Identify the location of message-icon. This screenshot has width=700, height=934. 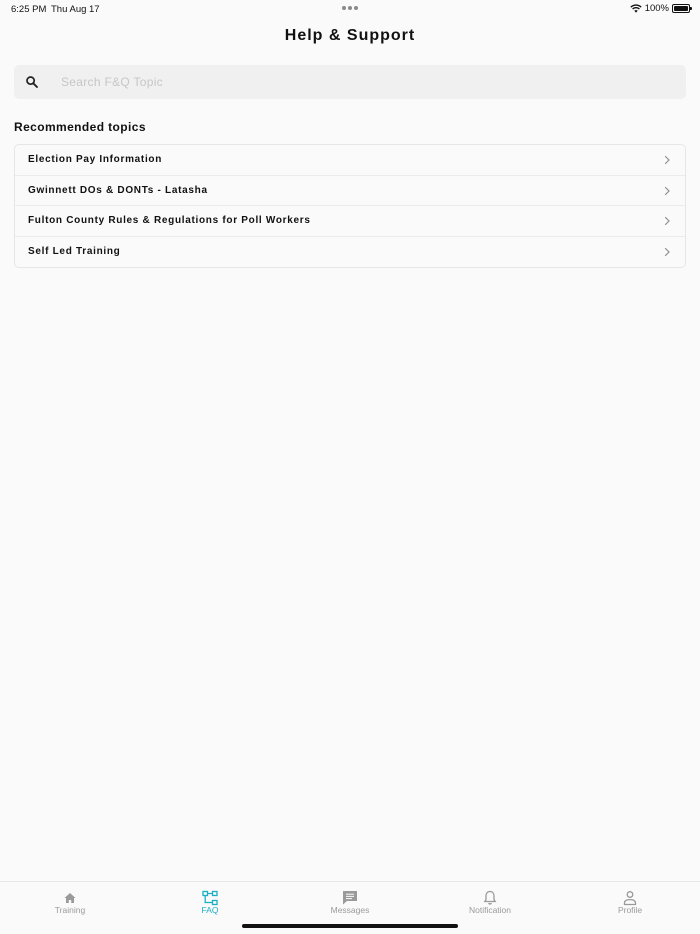
(350, 898).